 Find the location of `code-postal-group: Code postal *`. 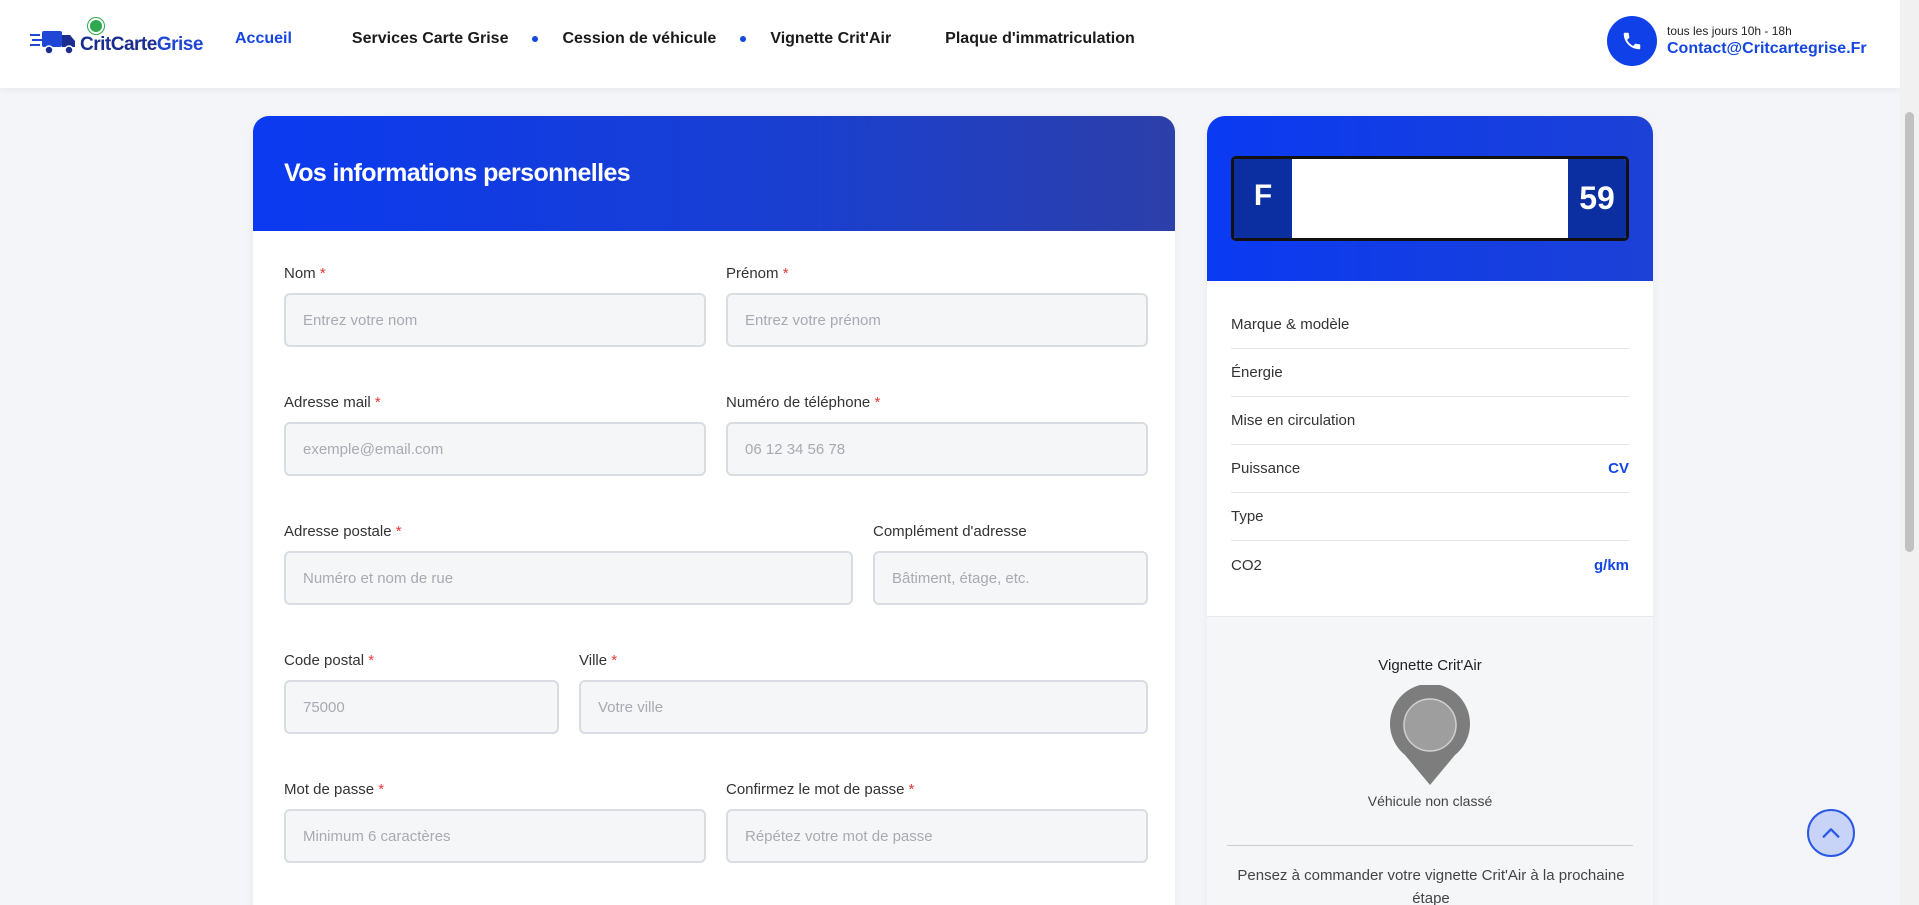

code-postal-group: Code postal * is located at coordinates (421, 693).